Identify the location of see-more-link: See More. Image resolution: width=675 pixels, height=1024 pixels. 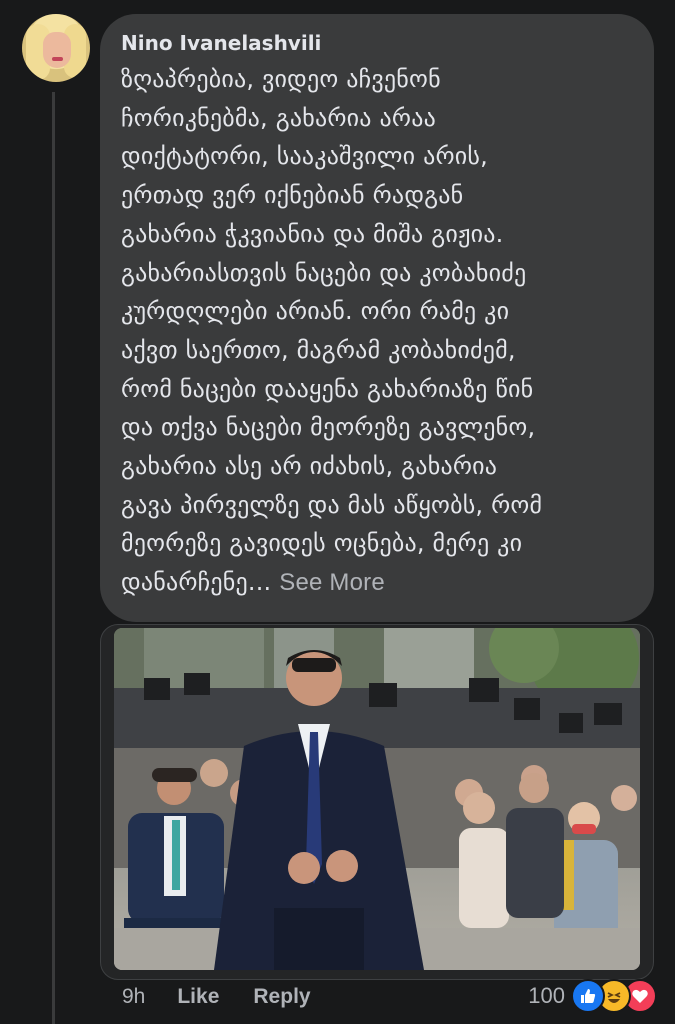
(332, 582).